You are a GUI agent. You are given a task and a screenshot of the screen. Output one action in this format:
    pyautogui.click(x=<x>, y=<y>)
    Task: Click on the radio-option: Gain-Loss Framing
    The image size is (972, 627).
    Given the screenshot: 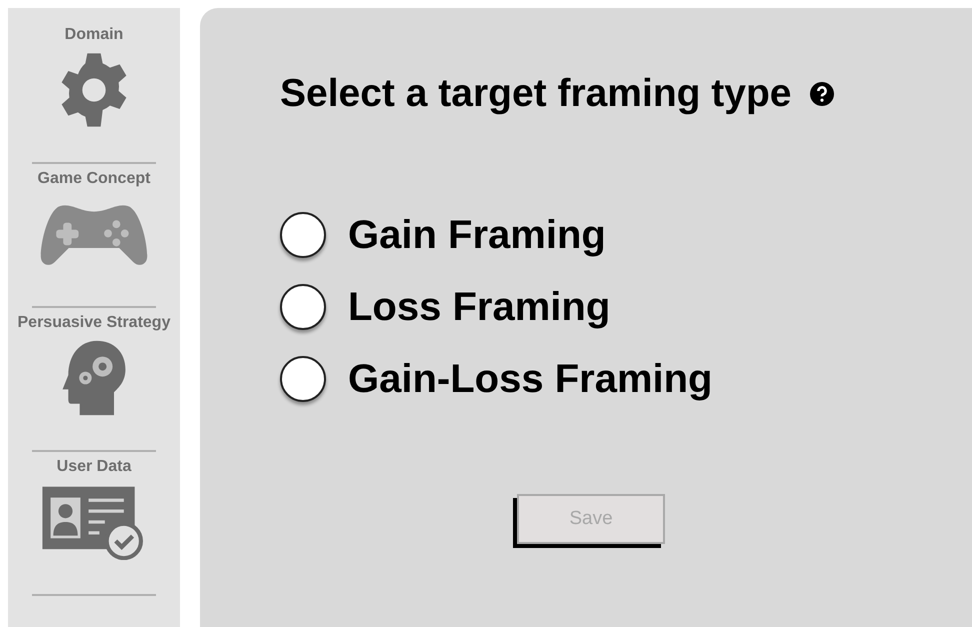 What is the action you would take?
    pyautogui.click(x=626, y=379)
    